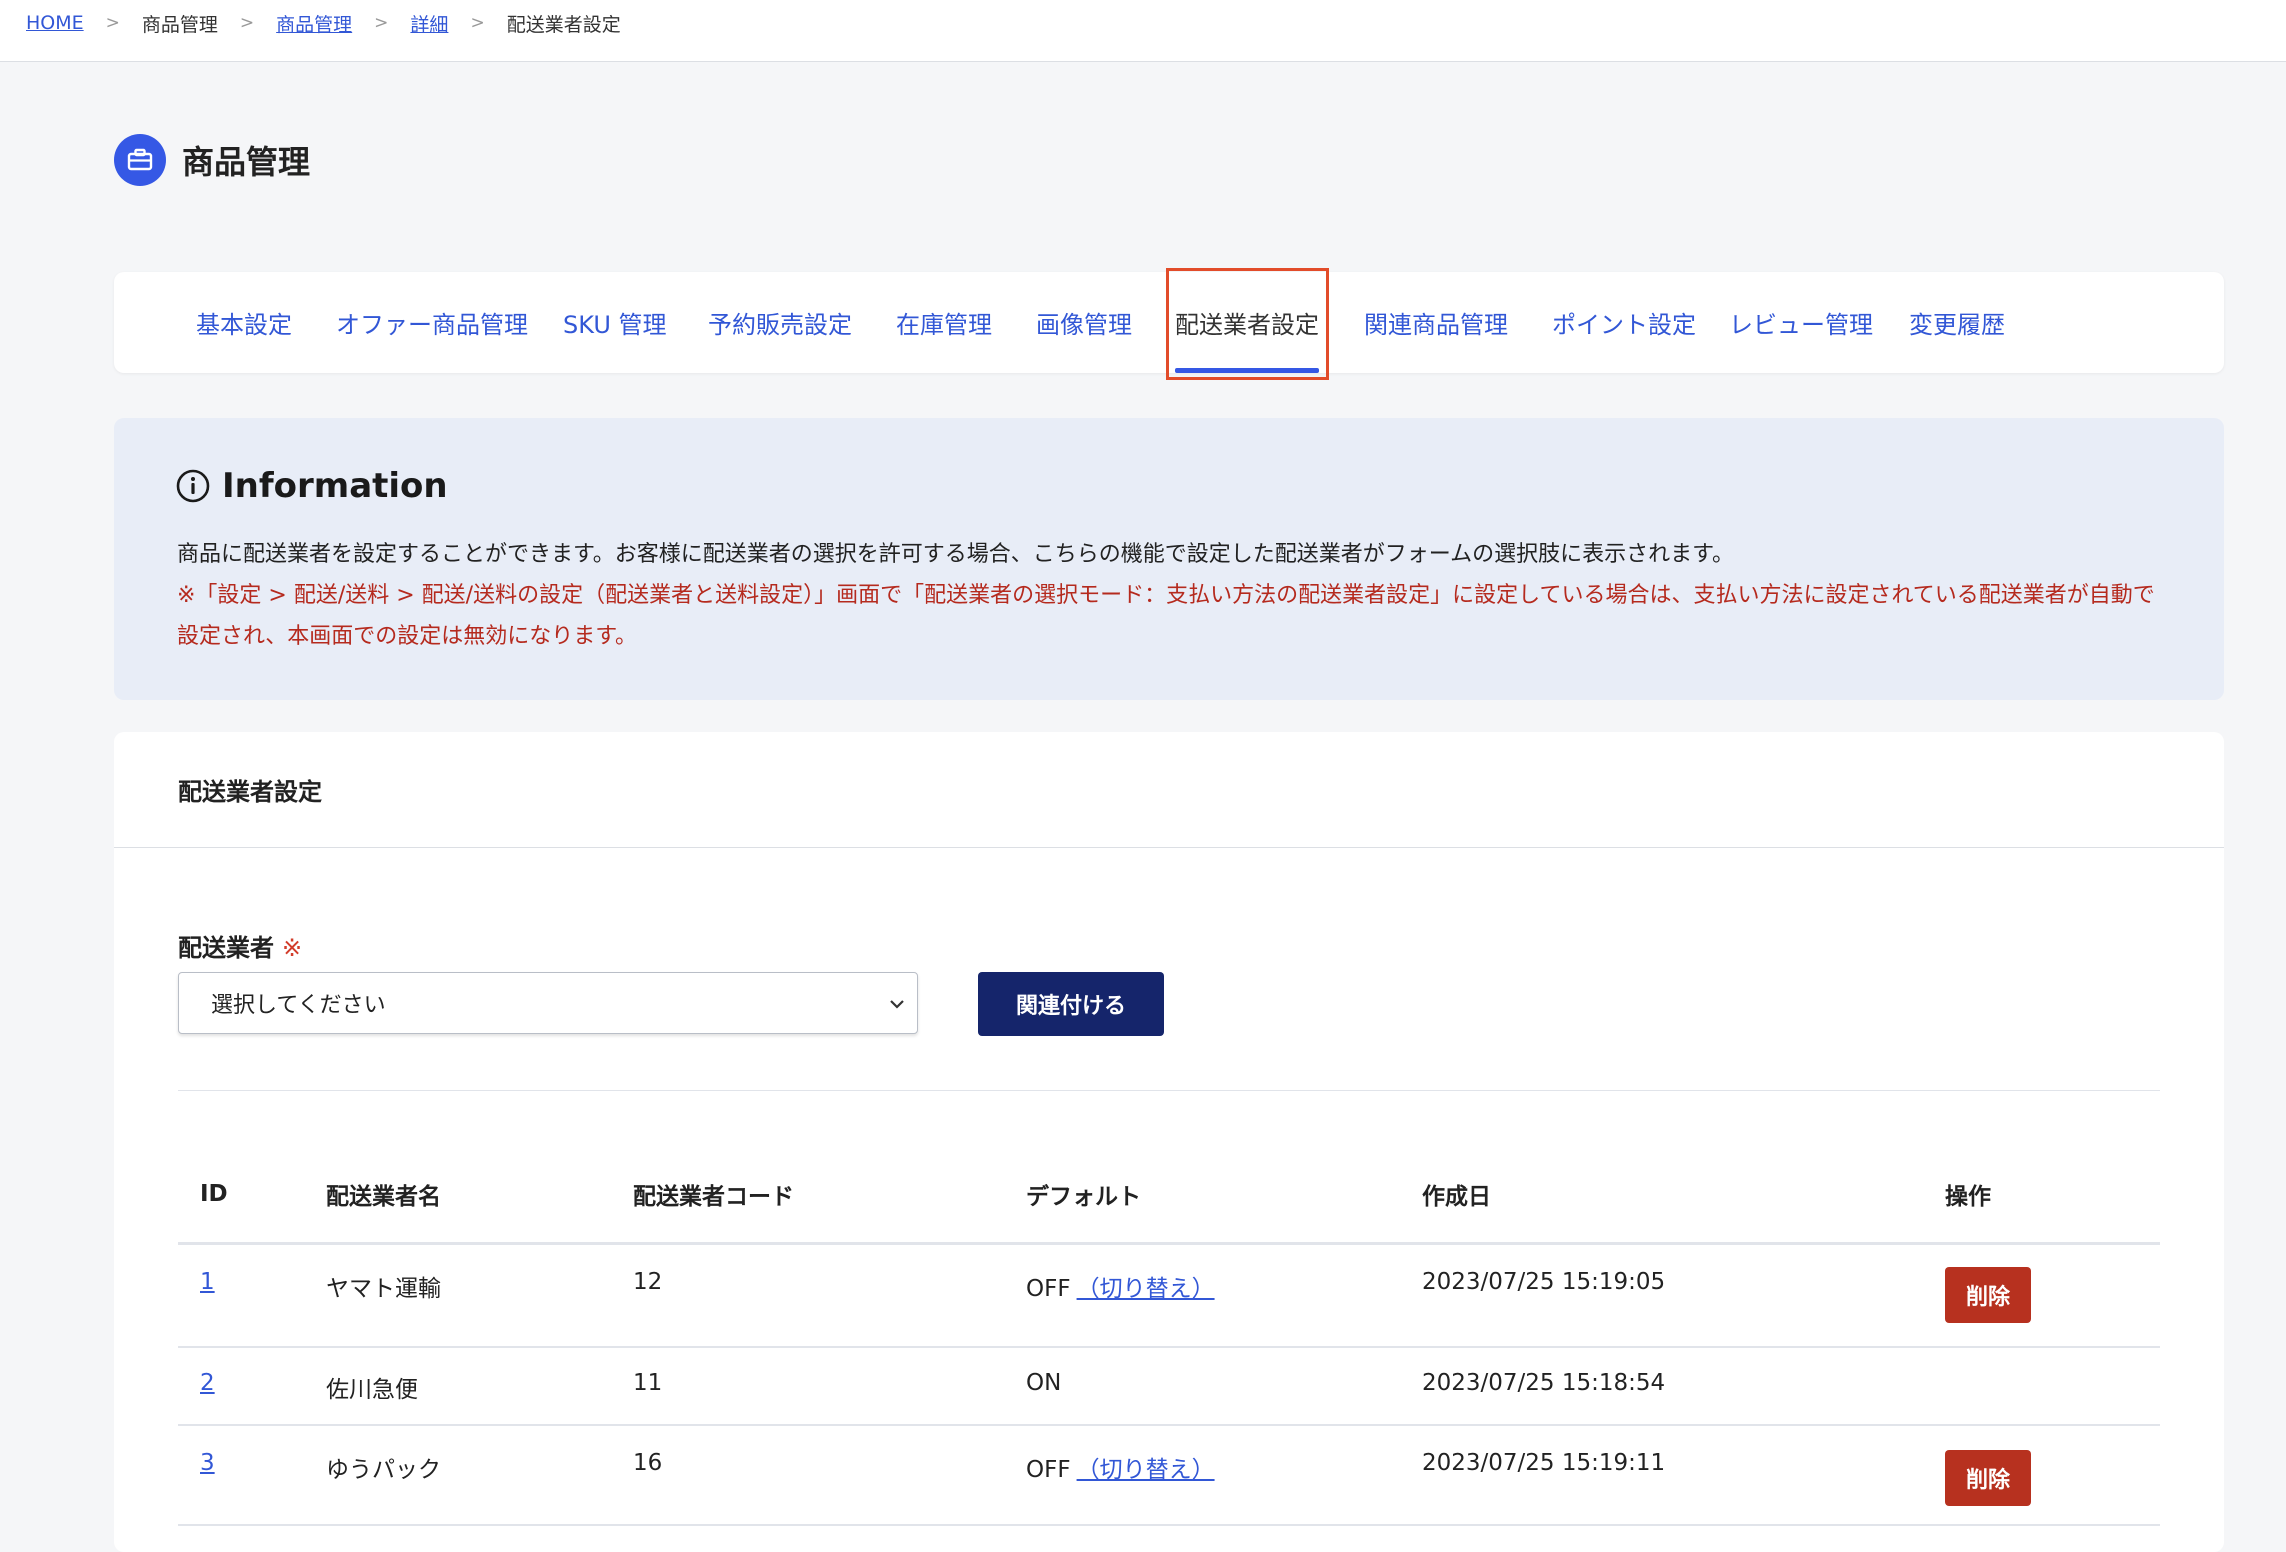 The height and width of the screenshot is (1552, 2286). Describe the element at coordinates (372, 1390) in the screenshot. I see `row-carrier-name: 佐川急便` at that location.